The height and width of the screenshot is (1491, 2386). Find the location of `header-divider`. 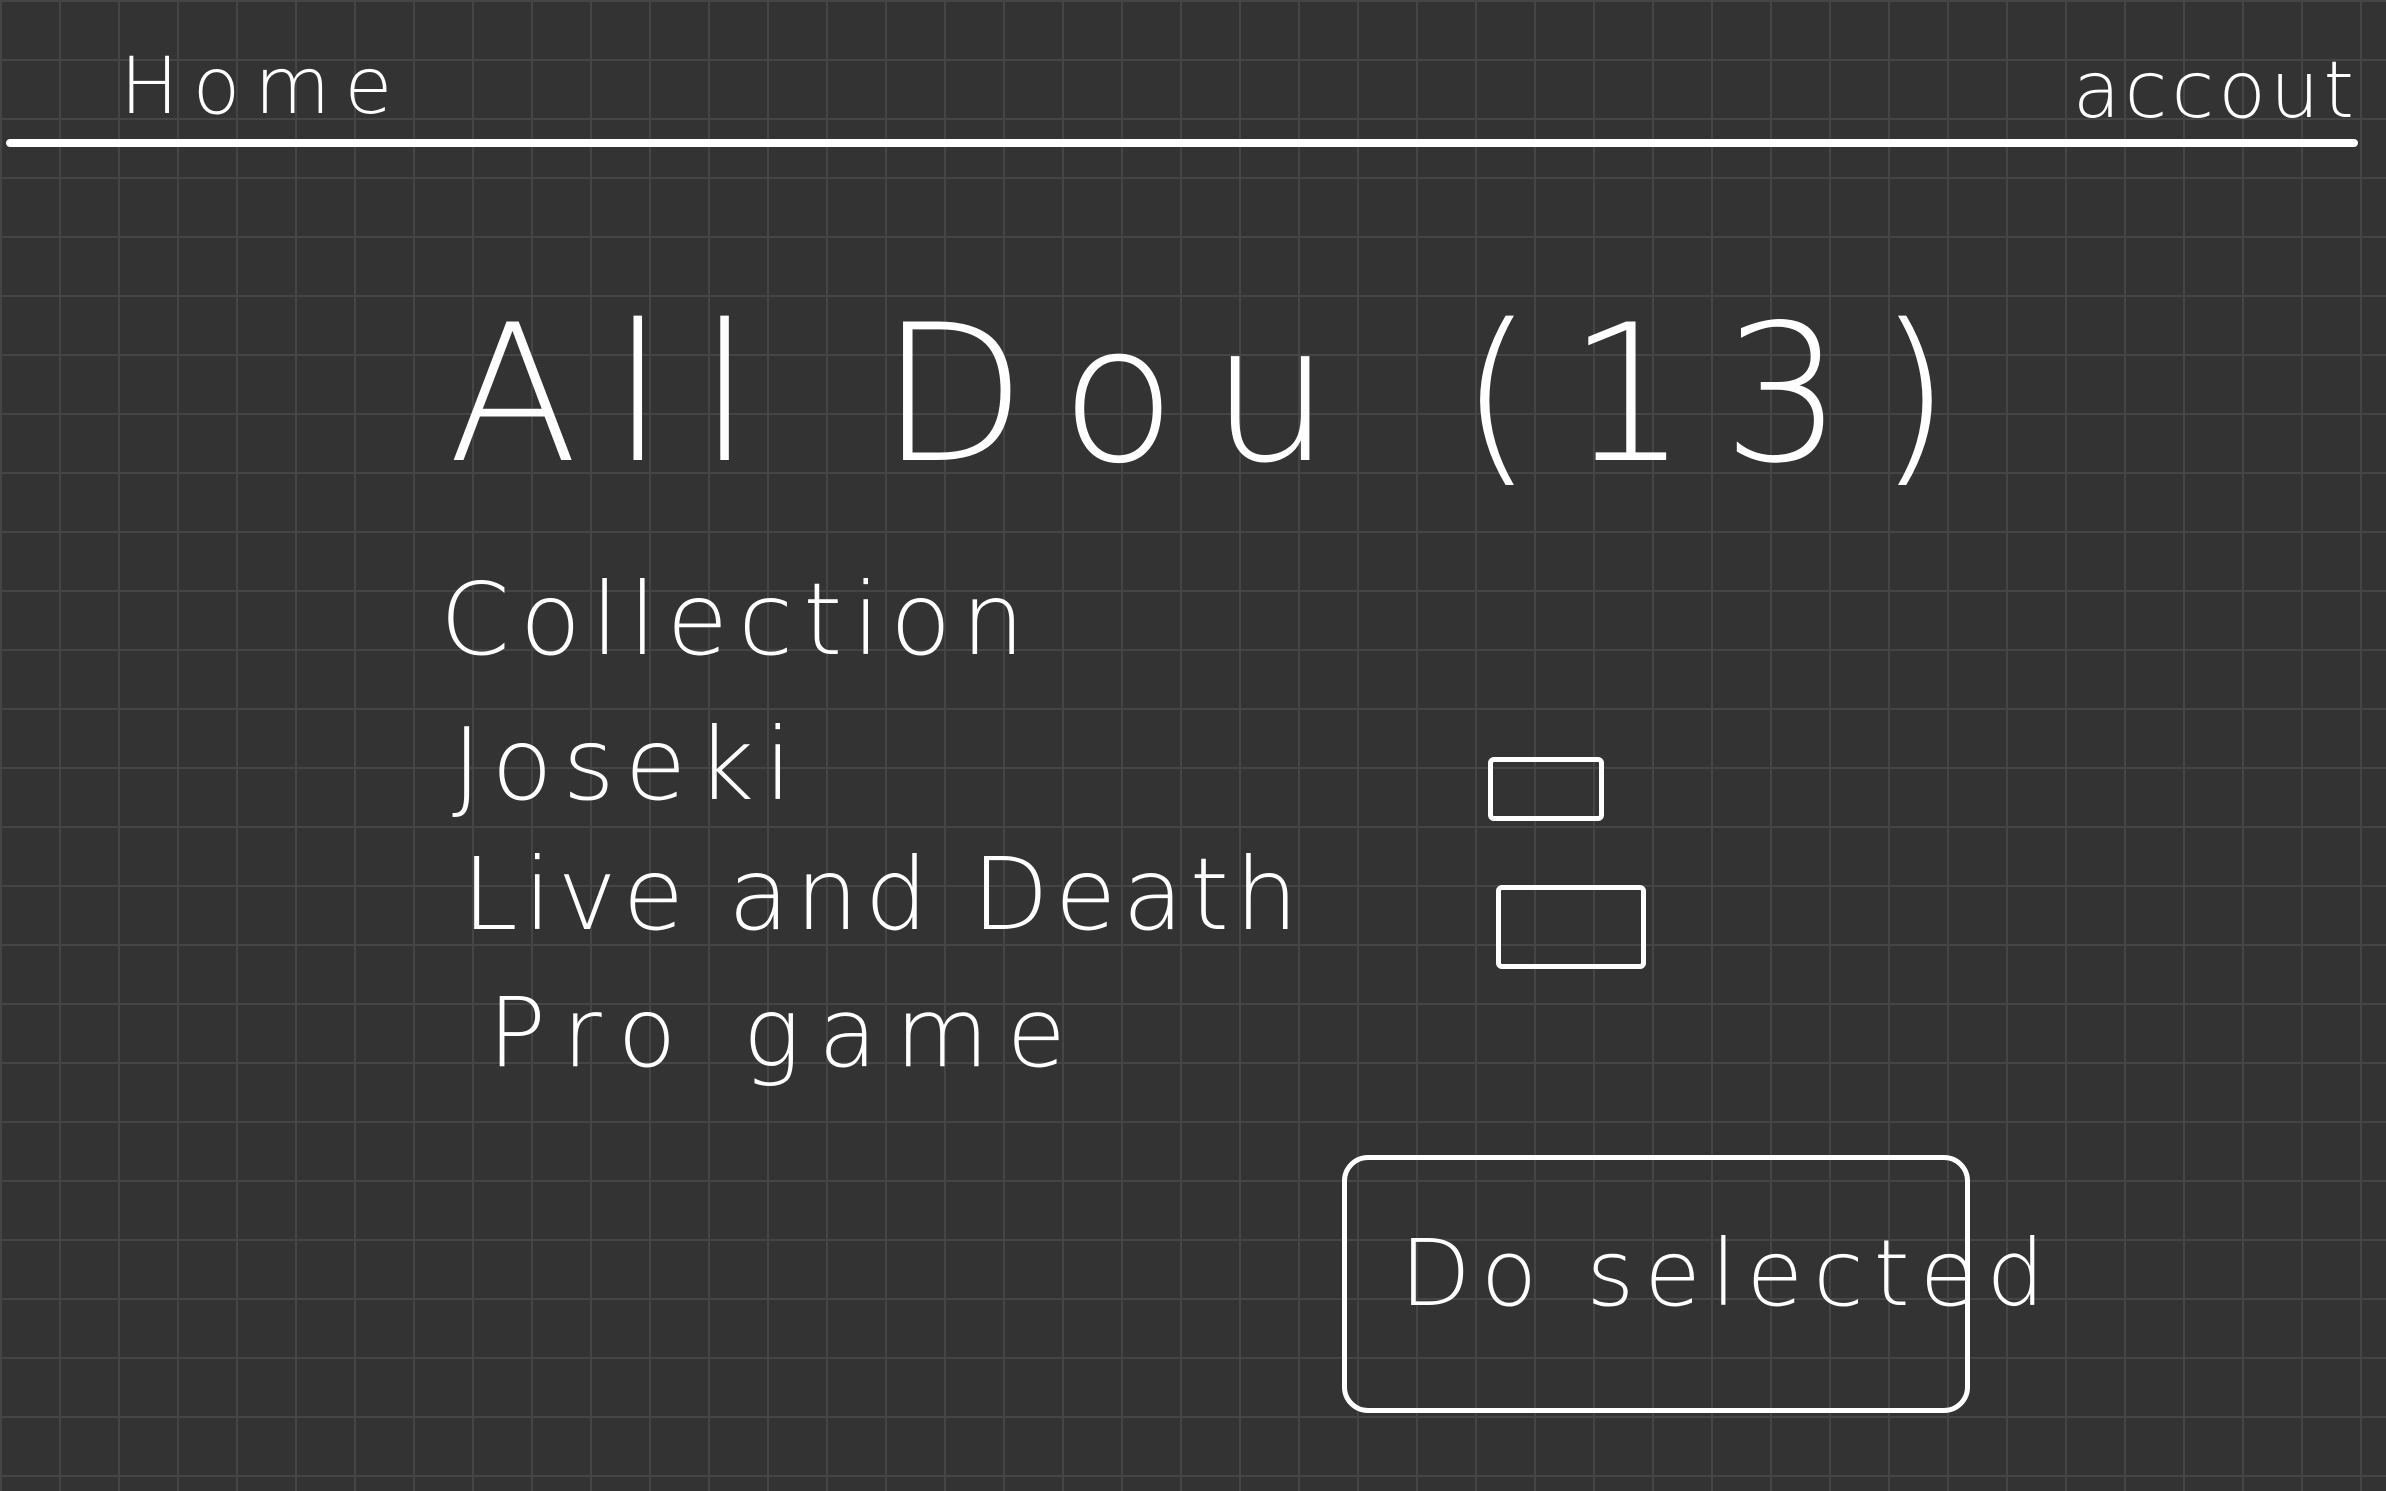

header-divider is located at coordinates (1182, 143).